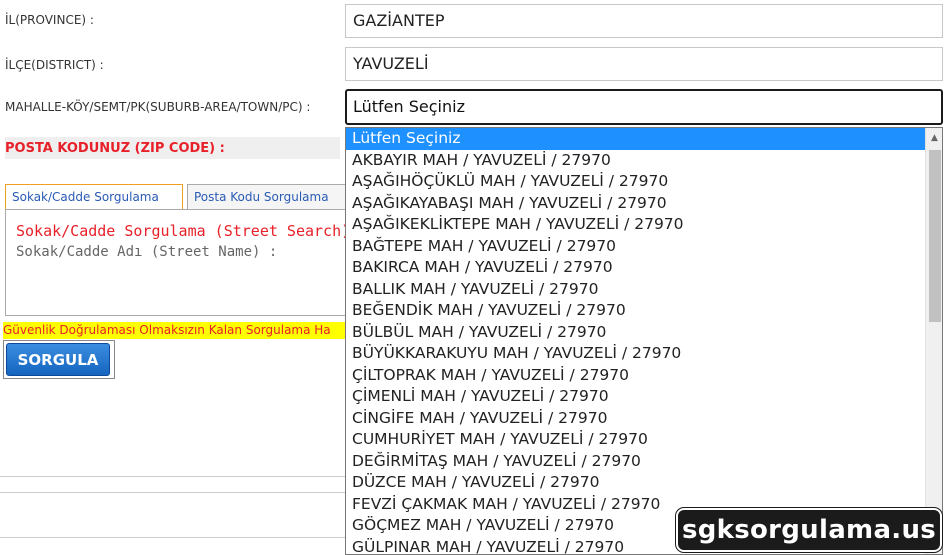  Describe the element at coordinates (636, 311) in the screenshot. I see `dropdown-option: BEĞENDİK MAH / YAVUZELİ / 27970` at that location.